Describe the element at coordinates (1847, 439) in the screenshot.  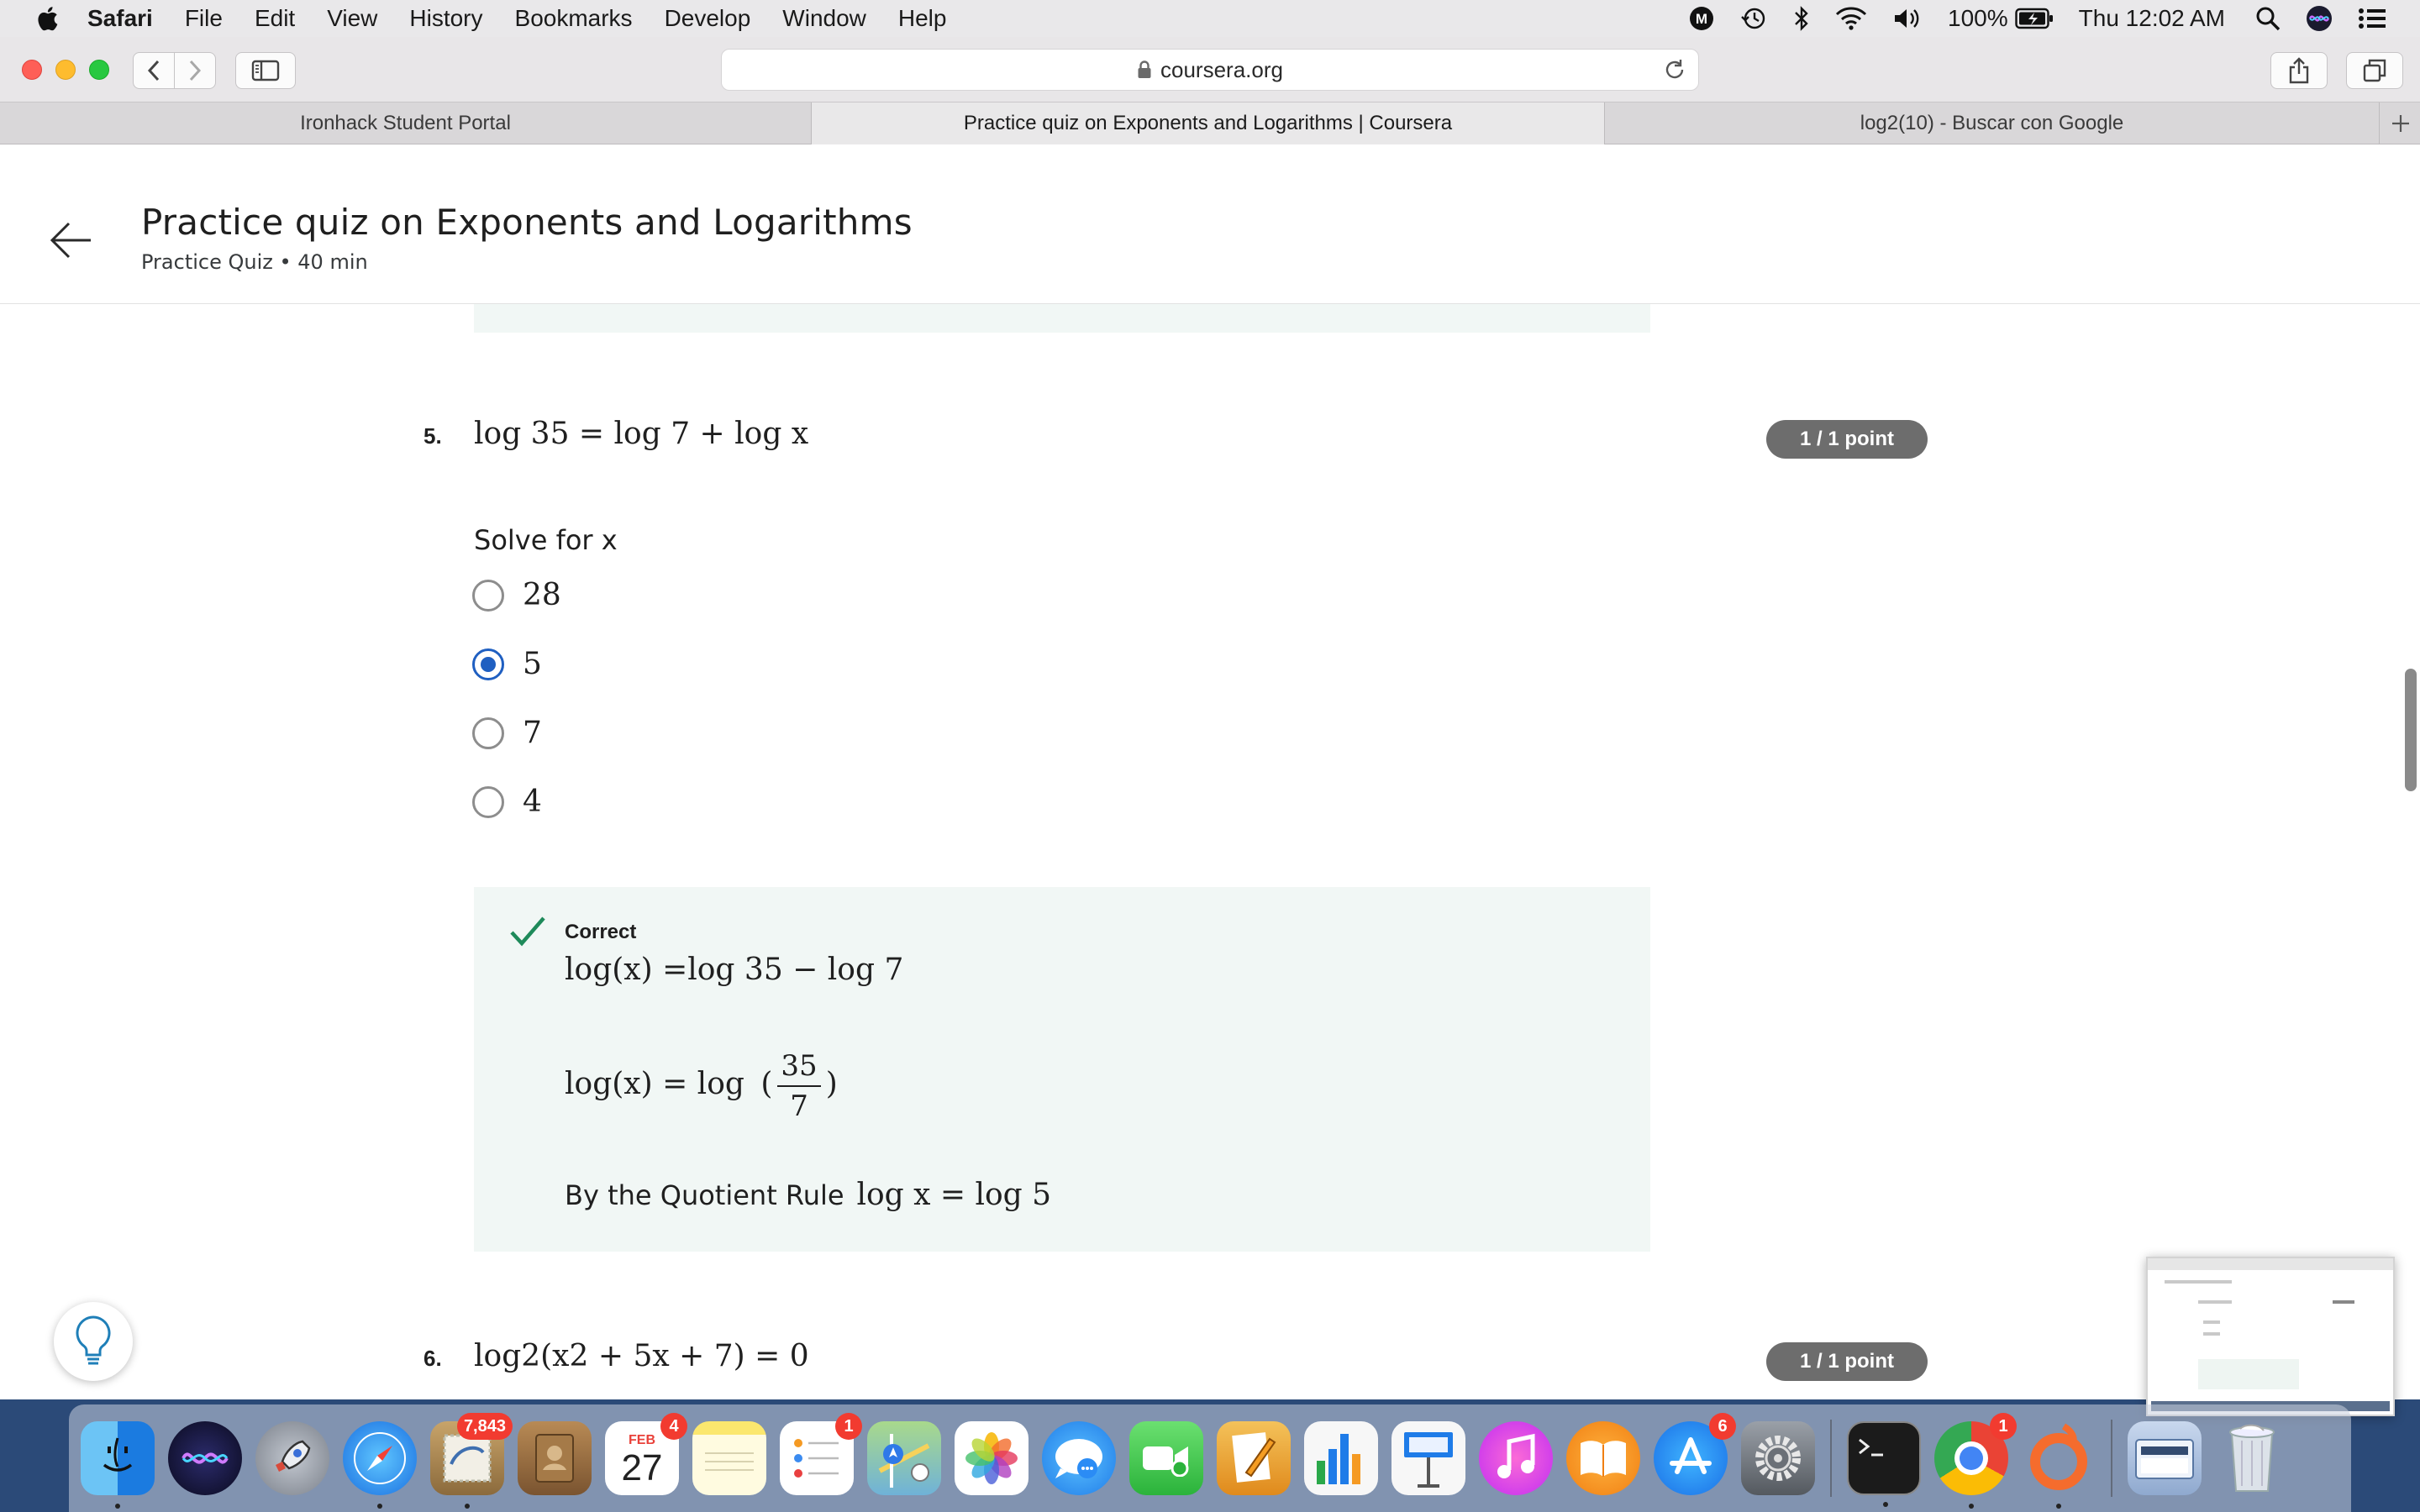
I see `points-badge: 1 / 1 point` at that location.